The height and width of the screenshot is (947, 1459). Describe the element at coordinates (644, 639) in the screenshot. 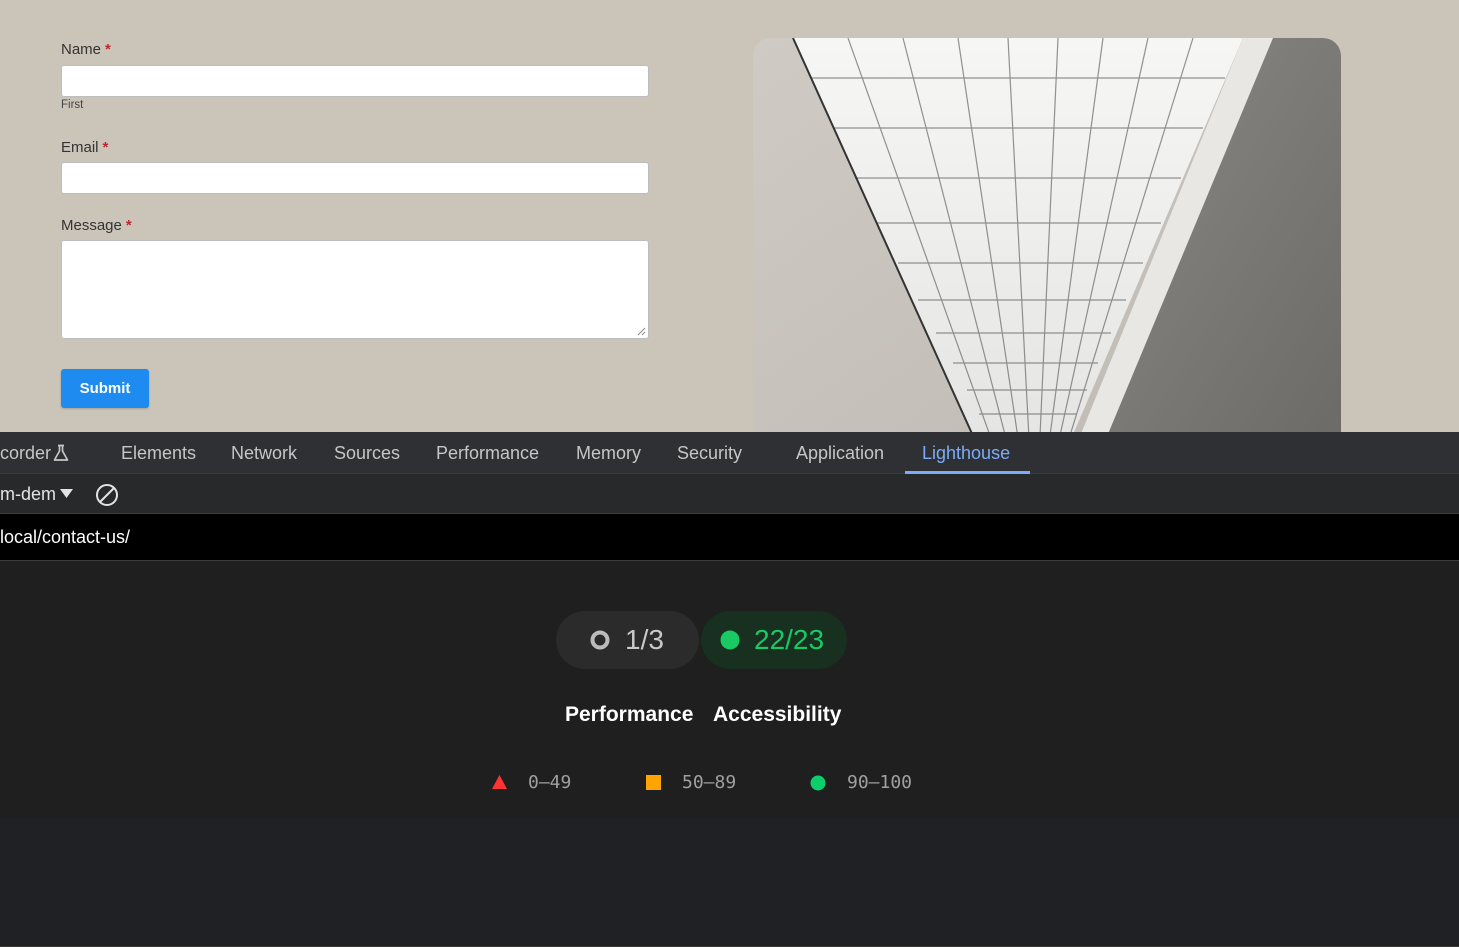

I see `performance-score: 1/3` at that location.